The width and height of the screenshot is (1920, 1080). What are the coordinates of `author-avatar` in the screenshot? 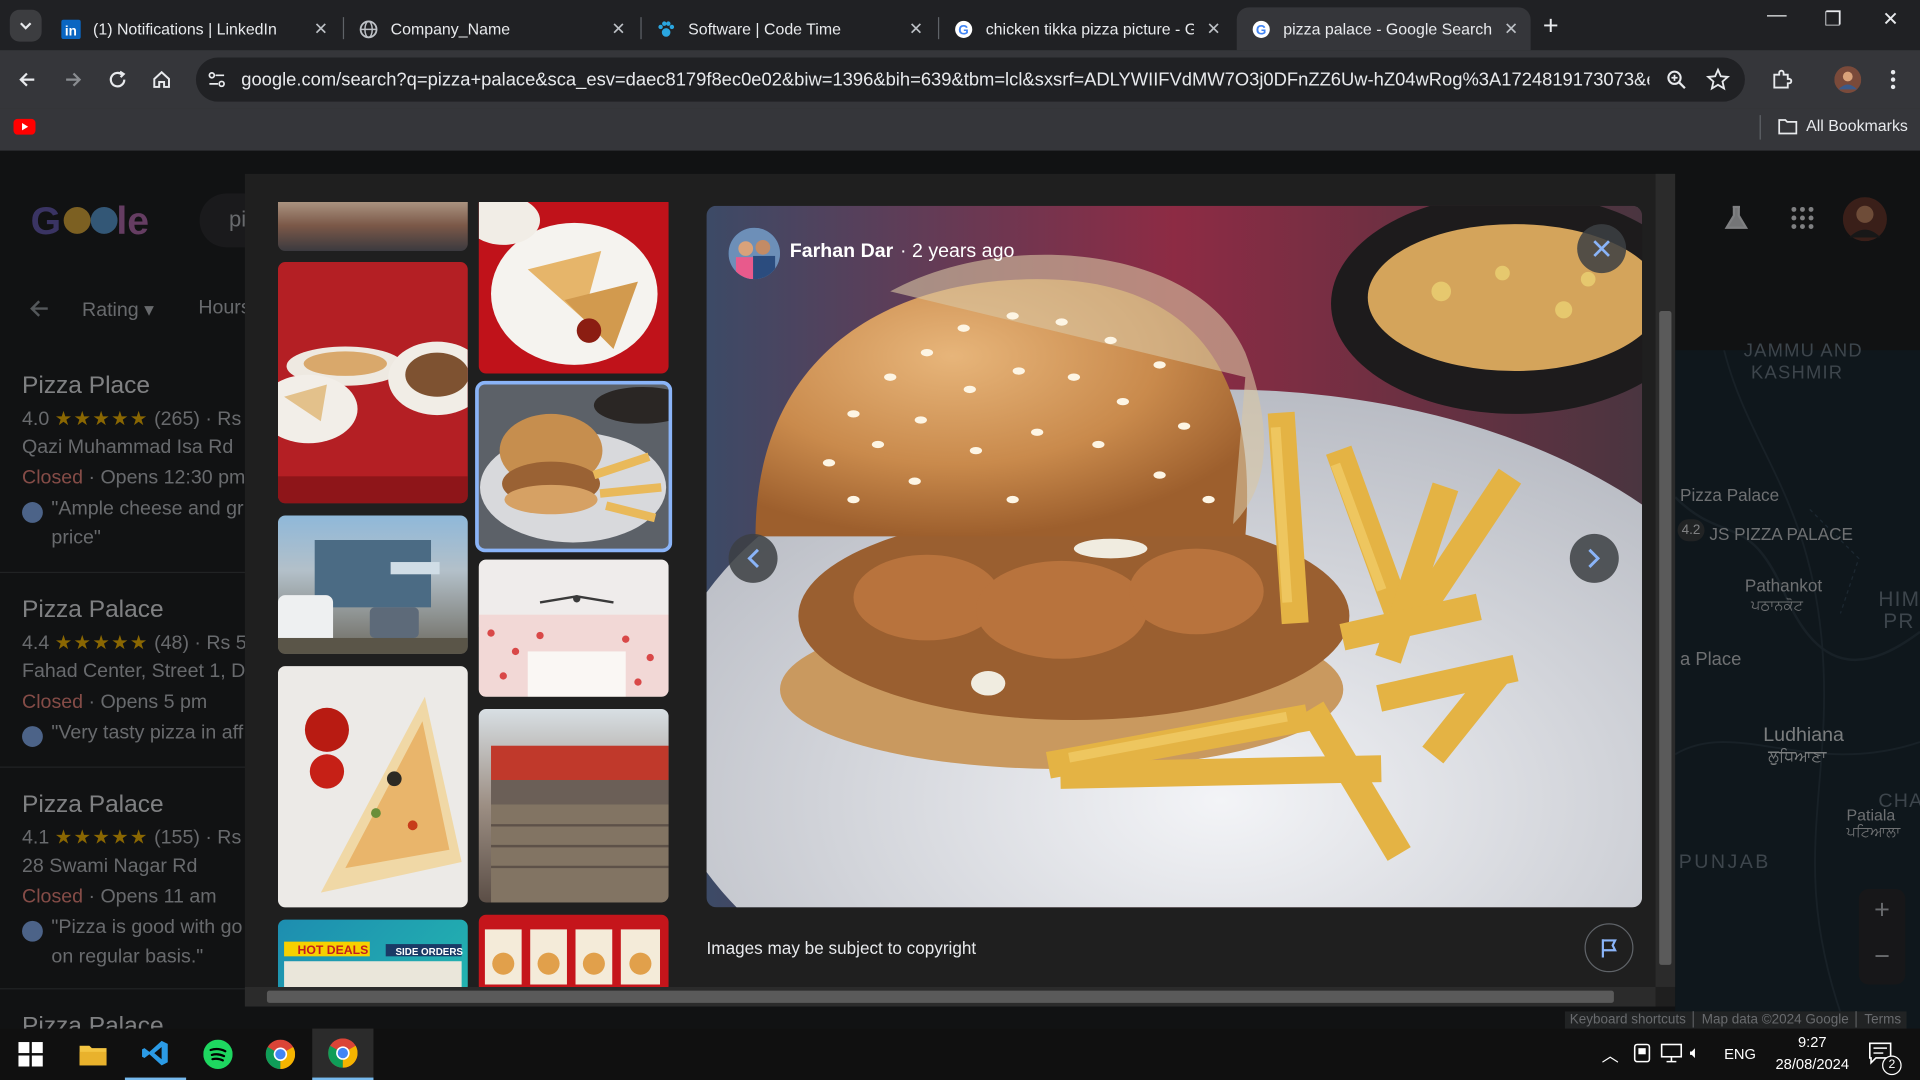 It's located at (754, 253).